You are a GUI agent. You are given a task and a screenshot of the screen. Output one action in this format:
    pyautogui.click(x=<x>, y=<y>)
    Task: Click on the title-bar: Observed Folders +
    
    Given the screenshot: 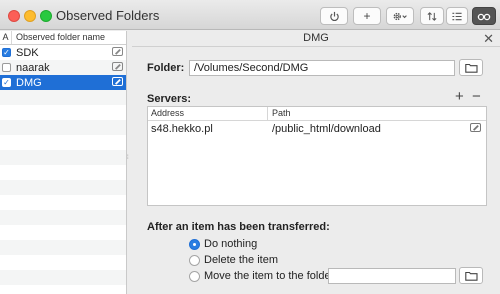 What is the action you would take?
    pyautogui.click(x=250, y=15)
    